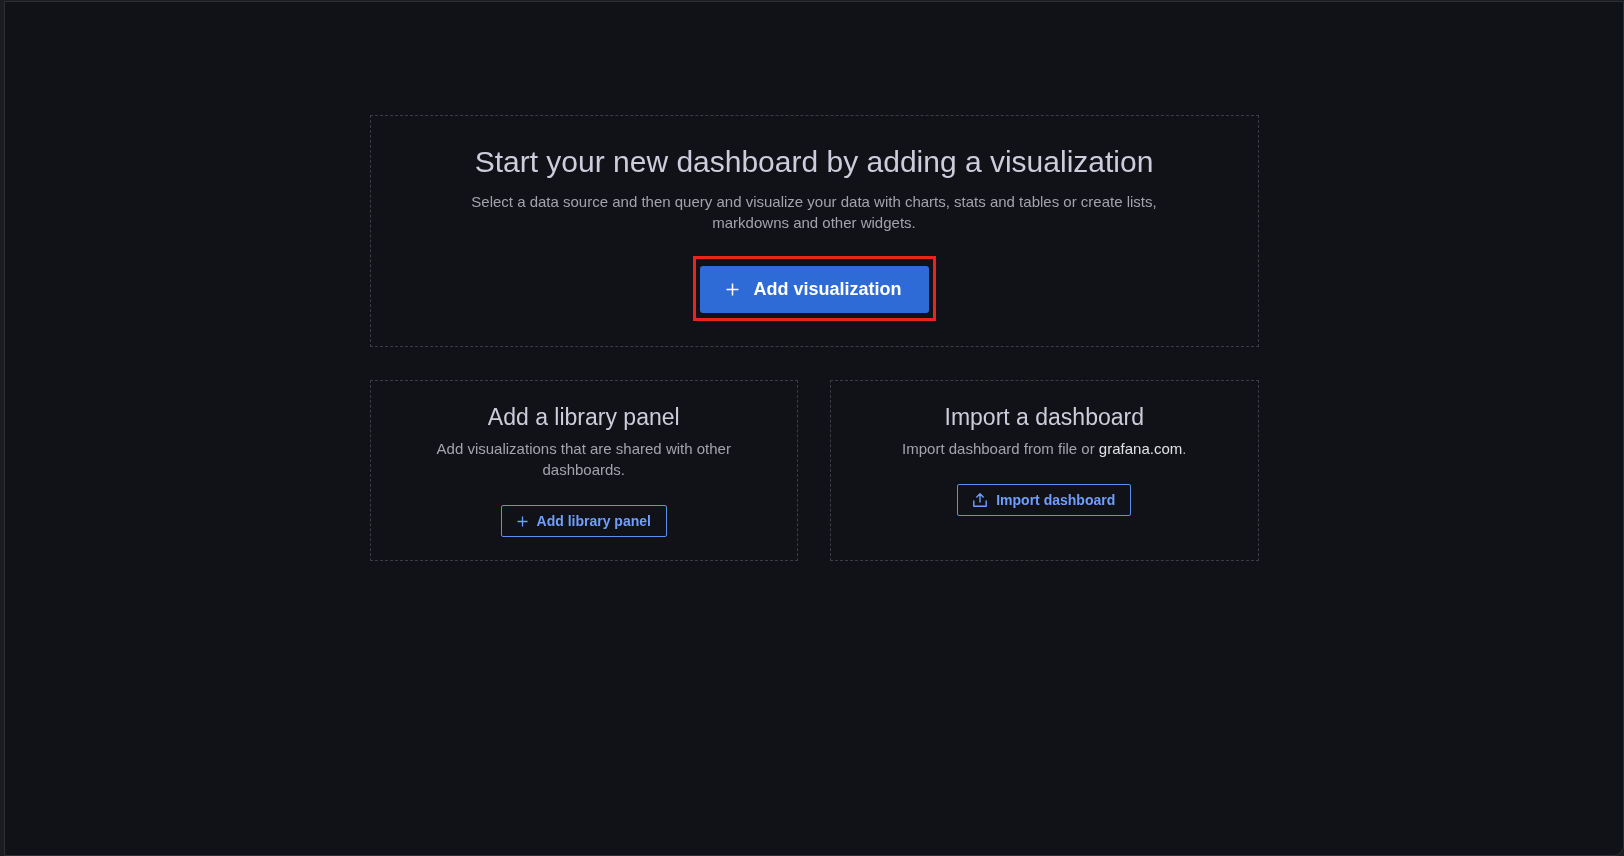  I want to click on card-description: Add visualizations that are shared with other dashboards., so click(583, 459).